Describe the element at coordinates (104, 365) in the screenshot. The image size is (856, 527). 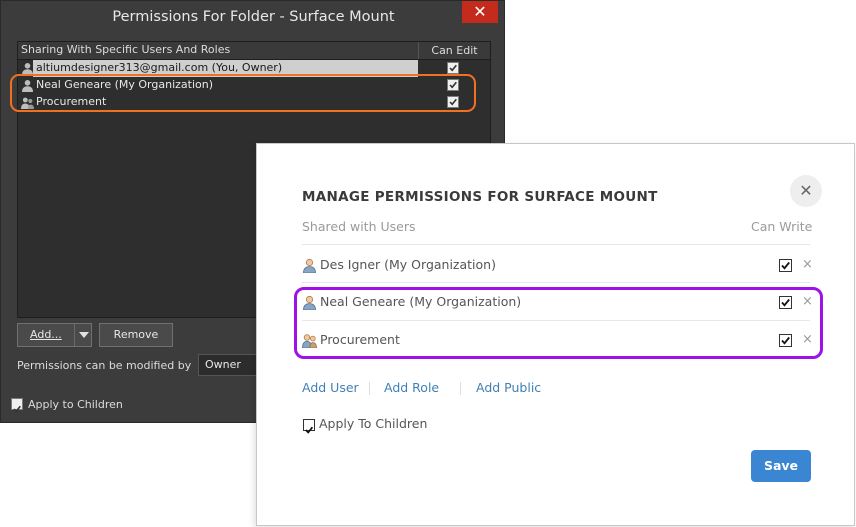
I see `permissions-modified-label: Permissions can be modified by` at that location.